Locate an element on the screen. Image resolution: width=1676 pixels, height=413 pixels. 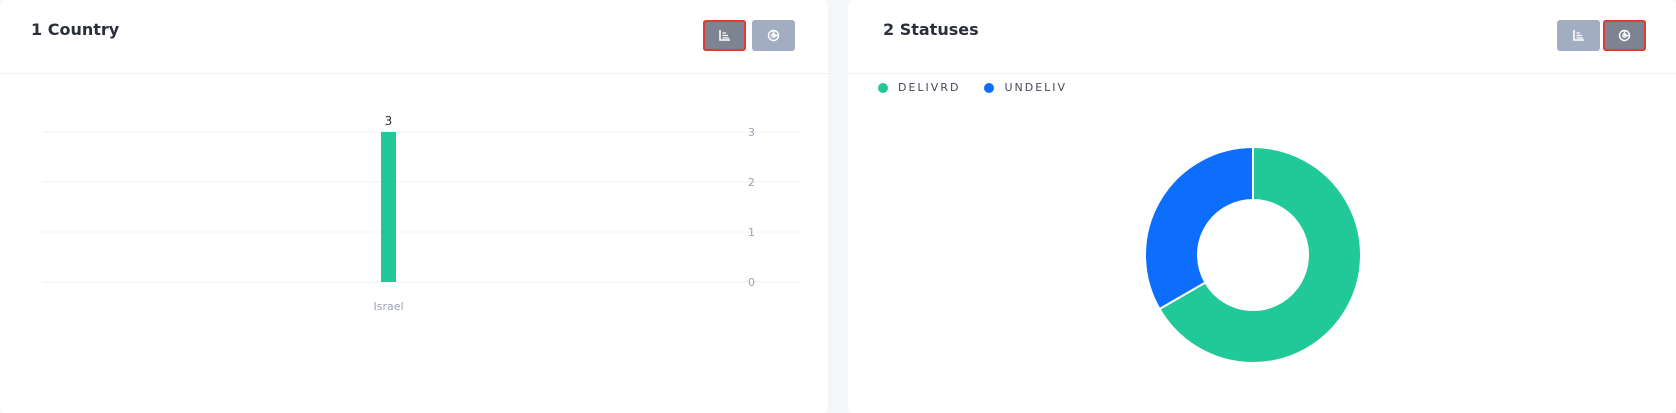
statuses-legend: DELIVRD UNDELIV is located at coordinates (984, 87).